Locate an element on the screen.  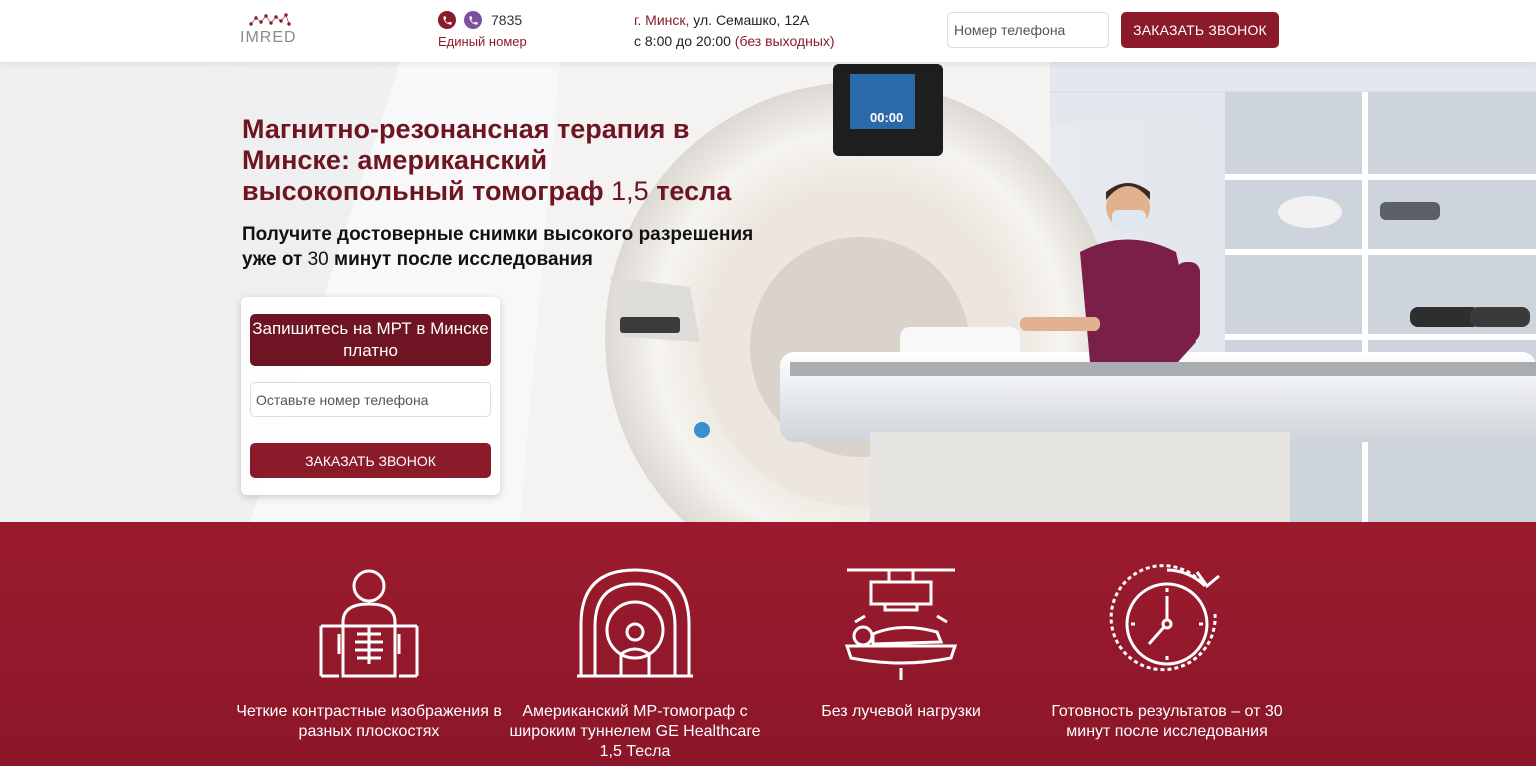
feature-label: Без лучевой нагрузки is located at coordinates (901, 711).